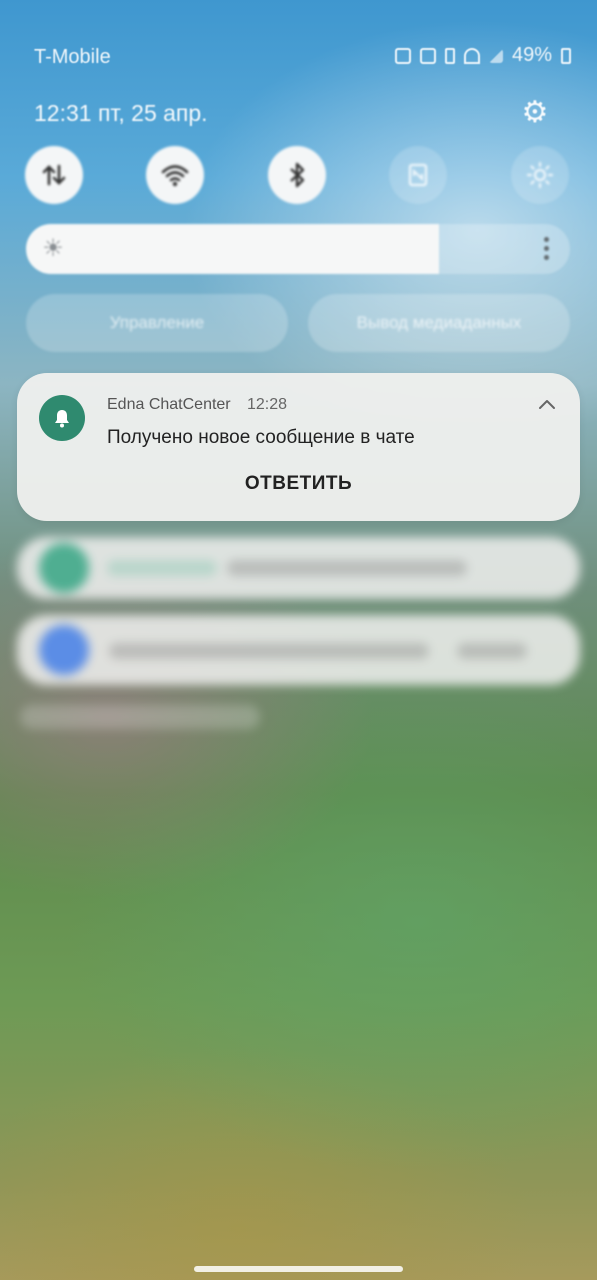 The image size is (597, 1280). I want to click on chevron-up-icon, so click(547, 405).